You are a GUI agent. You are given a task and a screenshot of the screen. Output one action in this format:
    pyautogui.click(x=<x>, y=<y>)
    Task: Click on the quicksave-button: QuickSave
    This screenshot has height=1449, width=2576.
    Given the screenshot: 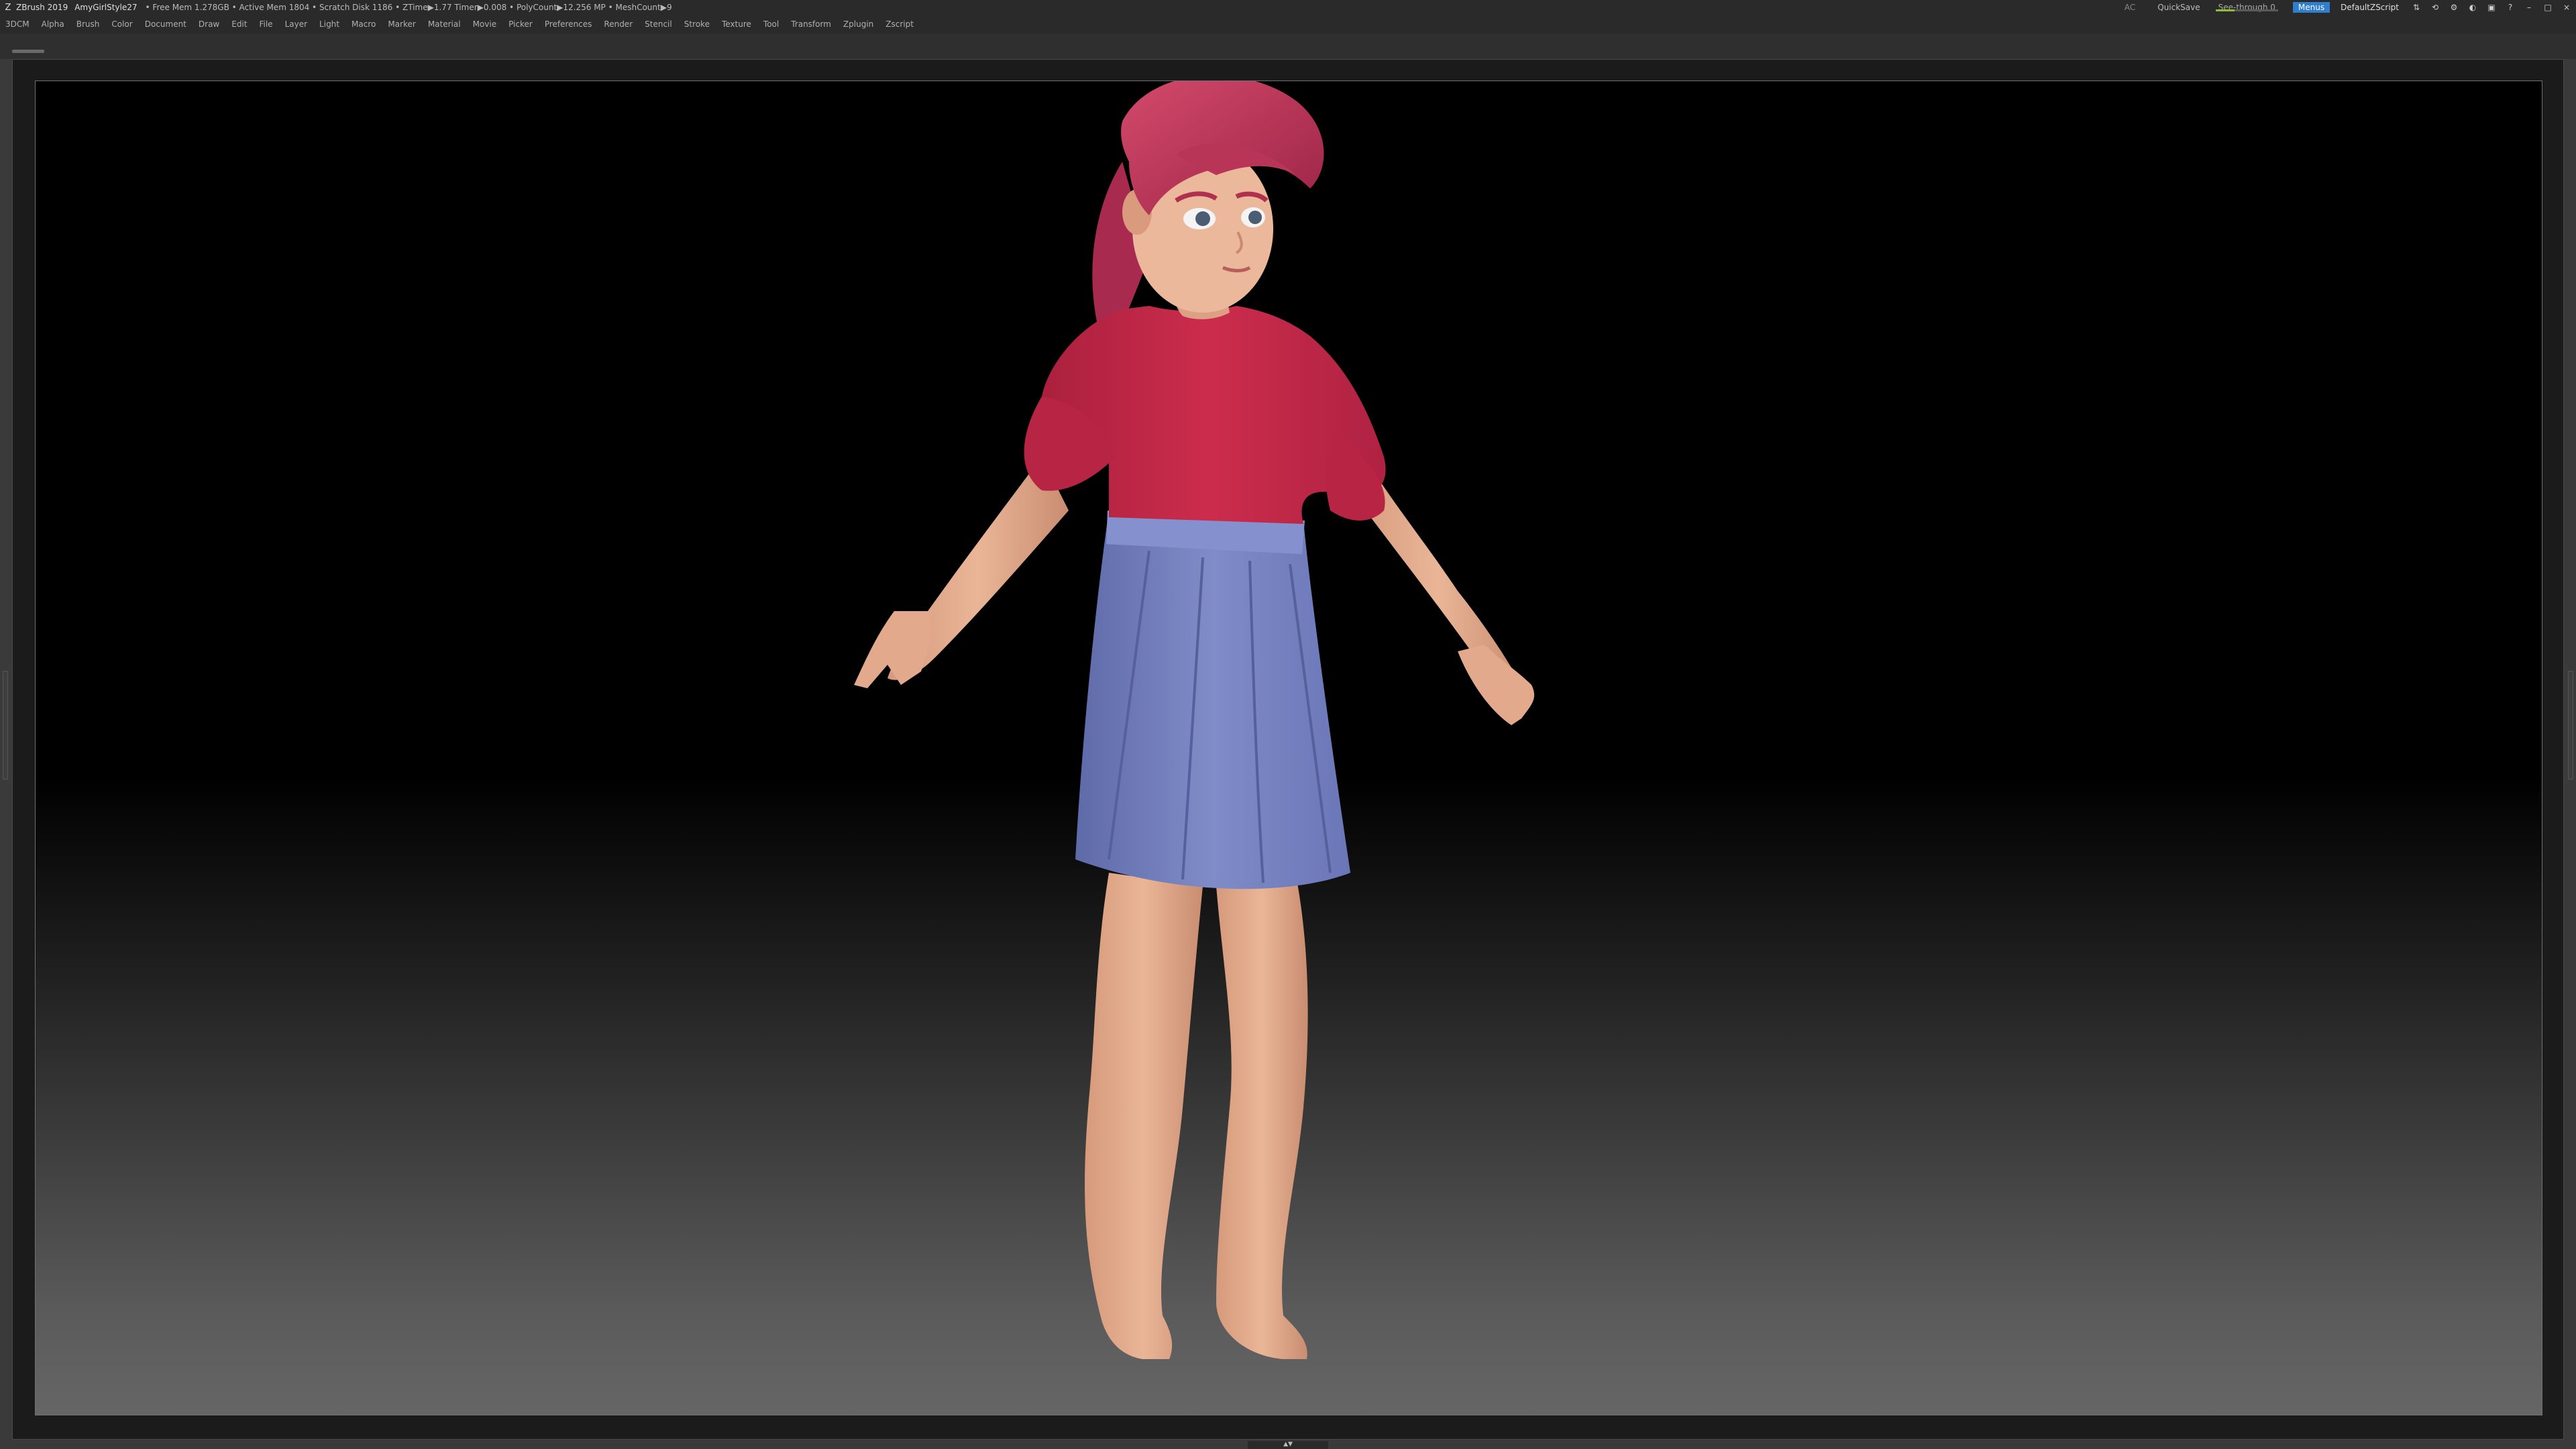 What is the action you would take?
    pyautogui.click(x=2178, y=7)
    